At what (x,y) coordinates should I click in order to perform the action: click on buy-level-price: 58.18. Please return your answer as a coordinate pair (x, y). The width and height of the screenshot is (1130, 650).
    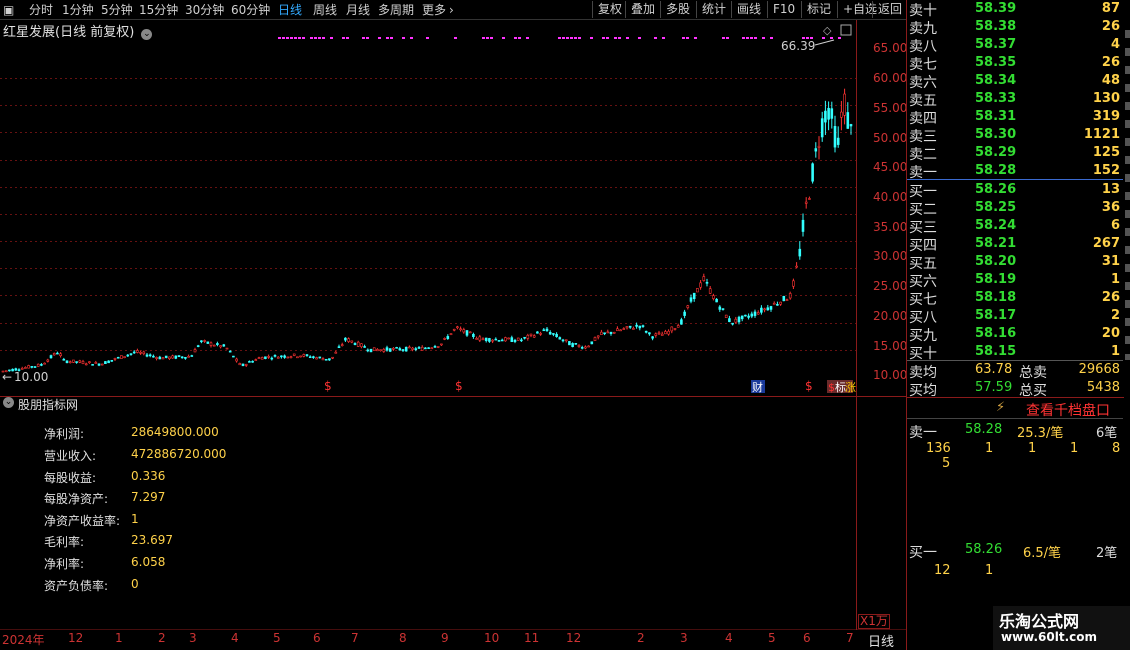
    Looking at the image, I should click on (995, 297).